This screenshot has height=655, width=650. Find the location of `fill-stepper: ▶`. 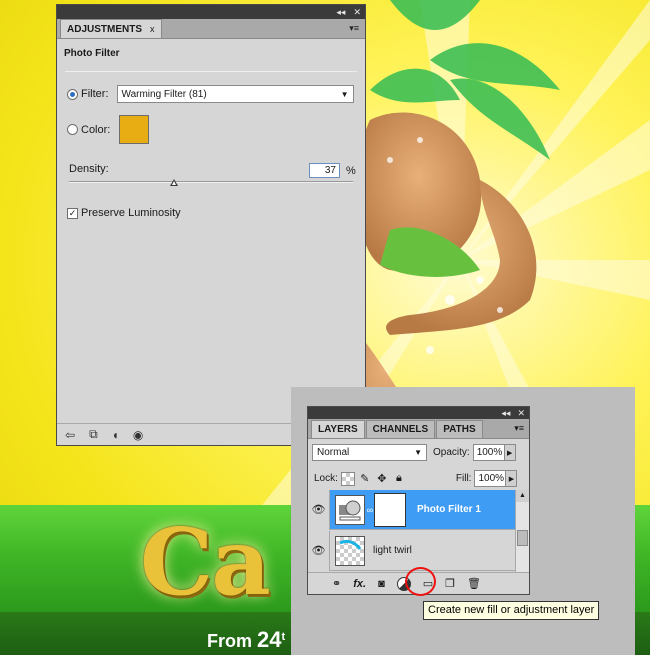

fill-stepper: ▶ is located at coordinates (512, 478).